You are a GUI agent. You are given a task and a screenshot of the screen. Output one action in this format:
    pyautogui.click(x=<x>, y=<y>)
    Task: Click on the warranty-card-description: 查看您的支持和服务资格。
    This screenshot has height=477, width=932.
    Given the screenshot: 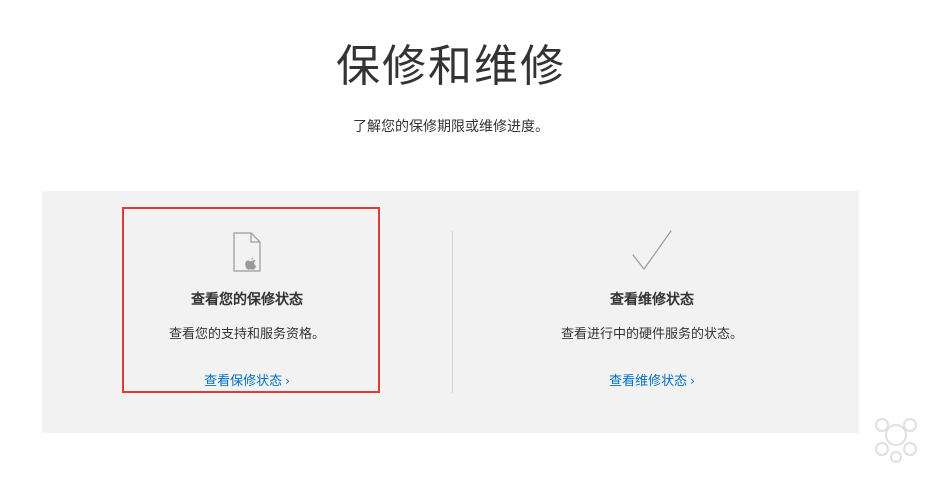 What is the action you would take?
    pyautogui.click(x=246, y=334)
    